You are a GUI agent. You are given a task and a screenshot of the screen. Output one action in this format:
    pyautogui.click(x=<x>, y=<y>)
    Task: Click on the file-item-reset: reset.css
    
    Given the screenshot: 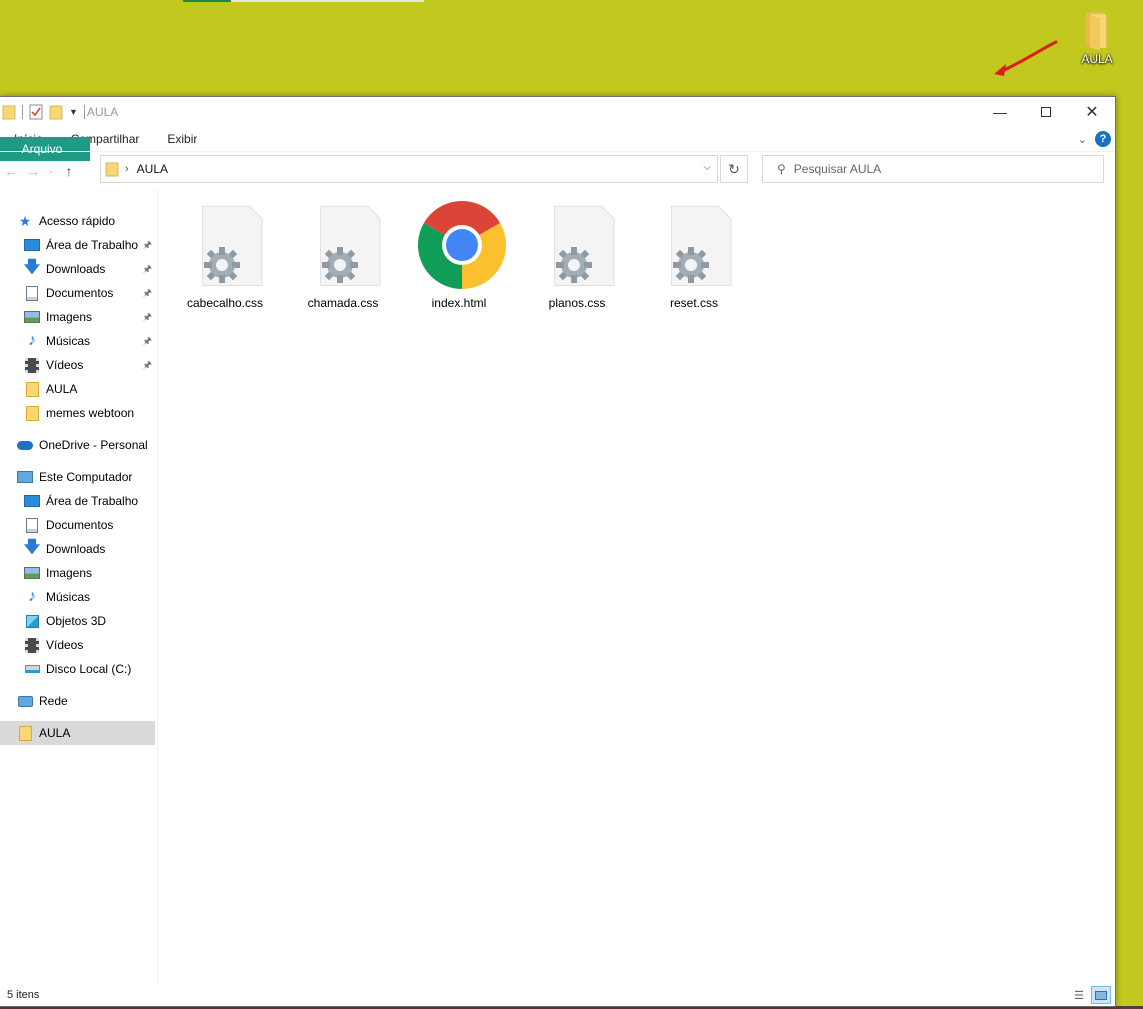 What is the action you would take?
    pyautogui.click(x=694, y=254)
    